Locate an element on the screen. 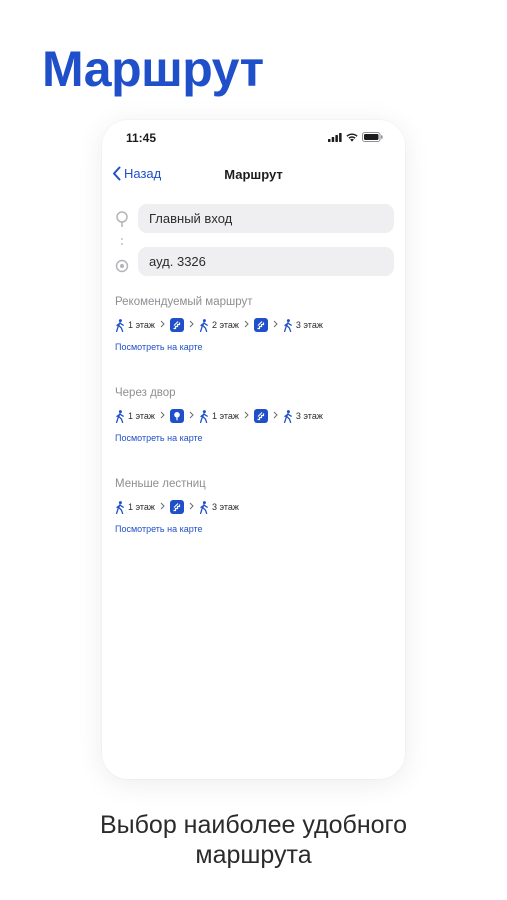 Image resolution: width=507 pixels, height=900 pixels. hero-title: Маршрут is located at coordinates (153, 69).